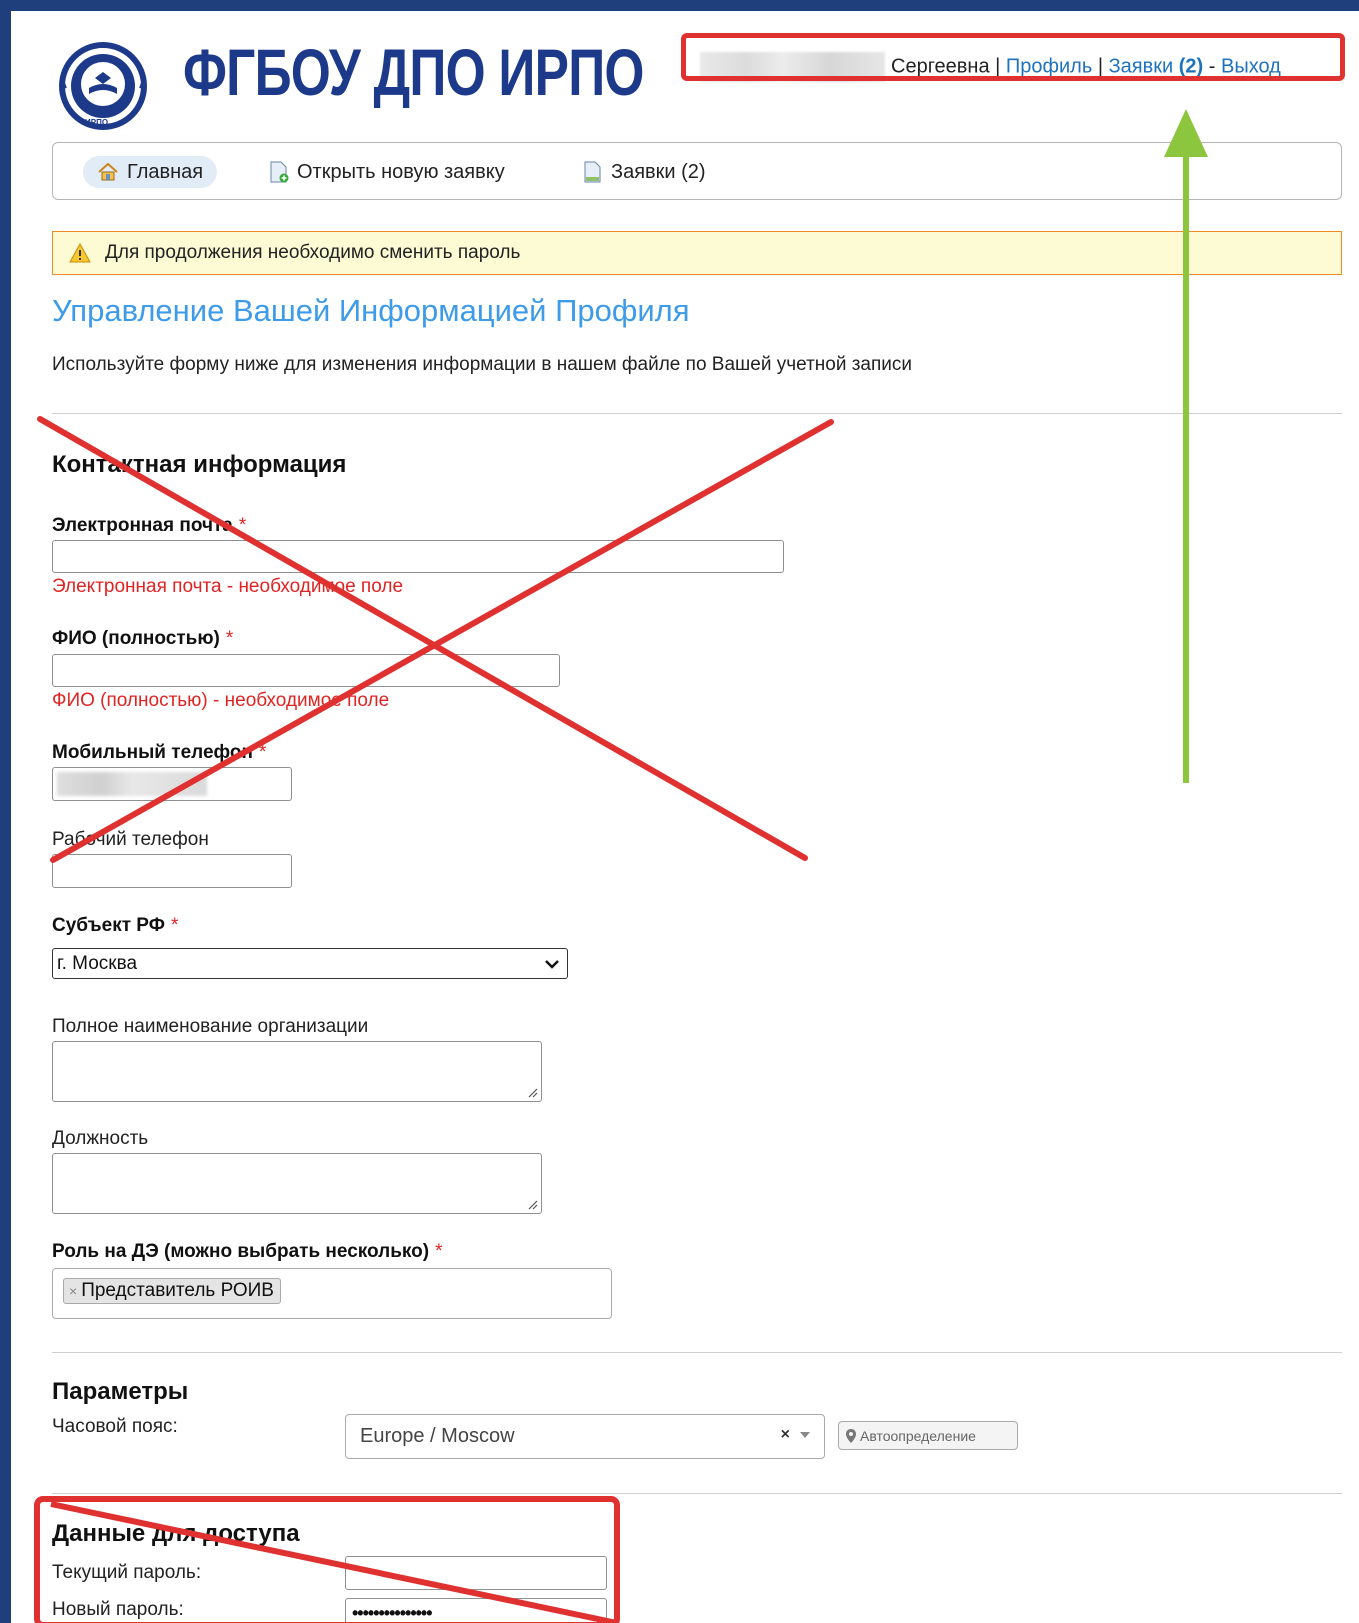 This screenshot has width=1359, height=1623. What do you see at coordinates (279, 172) in the screenshot?
I see `new-ticket-icon` at bounding box center [279, 172].